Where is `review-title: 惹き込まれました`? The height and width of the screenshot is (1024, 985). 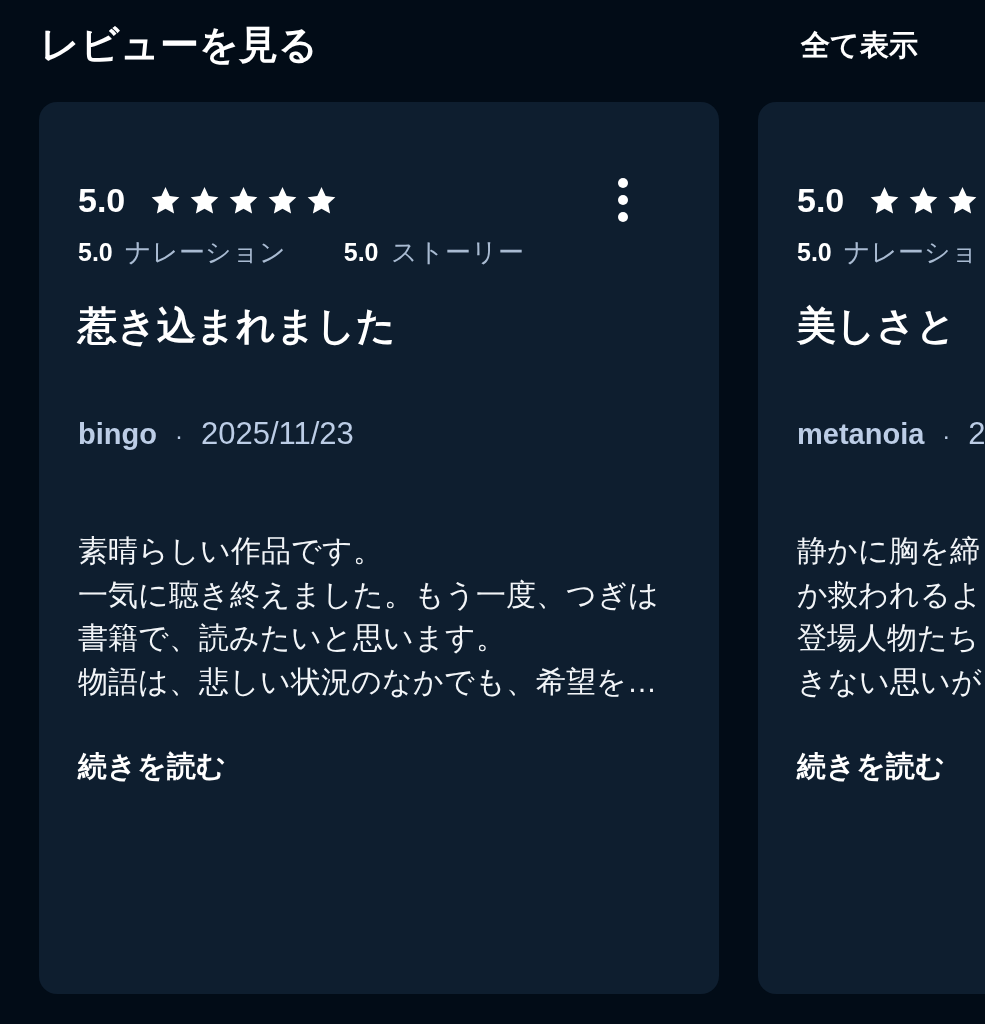
review-title: 惹き込まれました is located at coordinates (237, 326).